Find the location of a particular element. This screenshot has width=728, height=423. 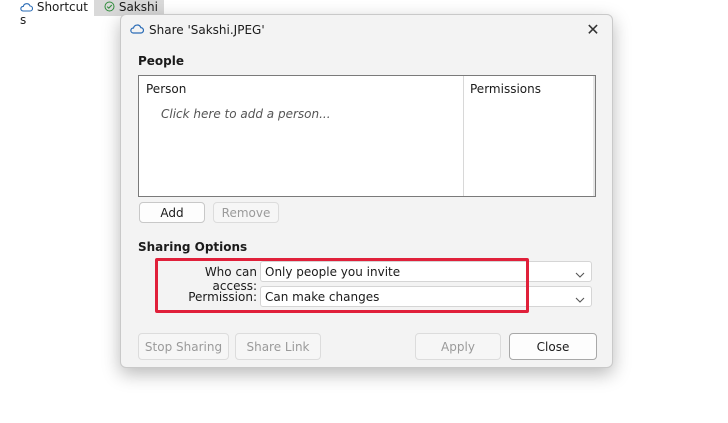

permission-label: Permission: is located at coordinates (222, 297).